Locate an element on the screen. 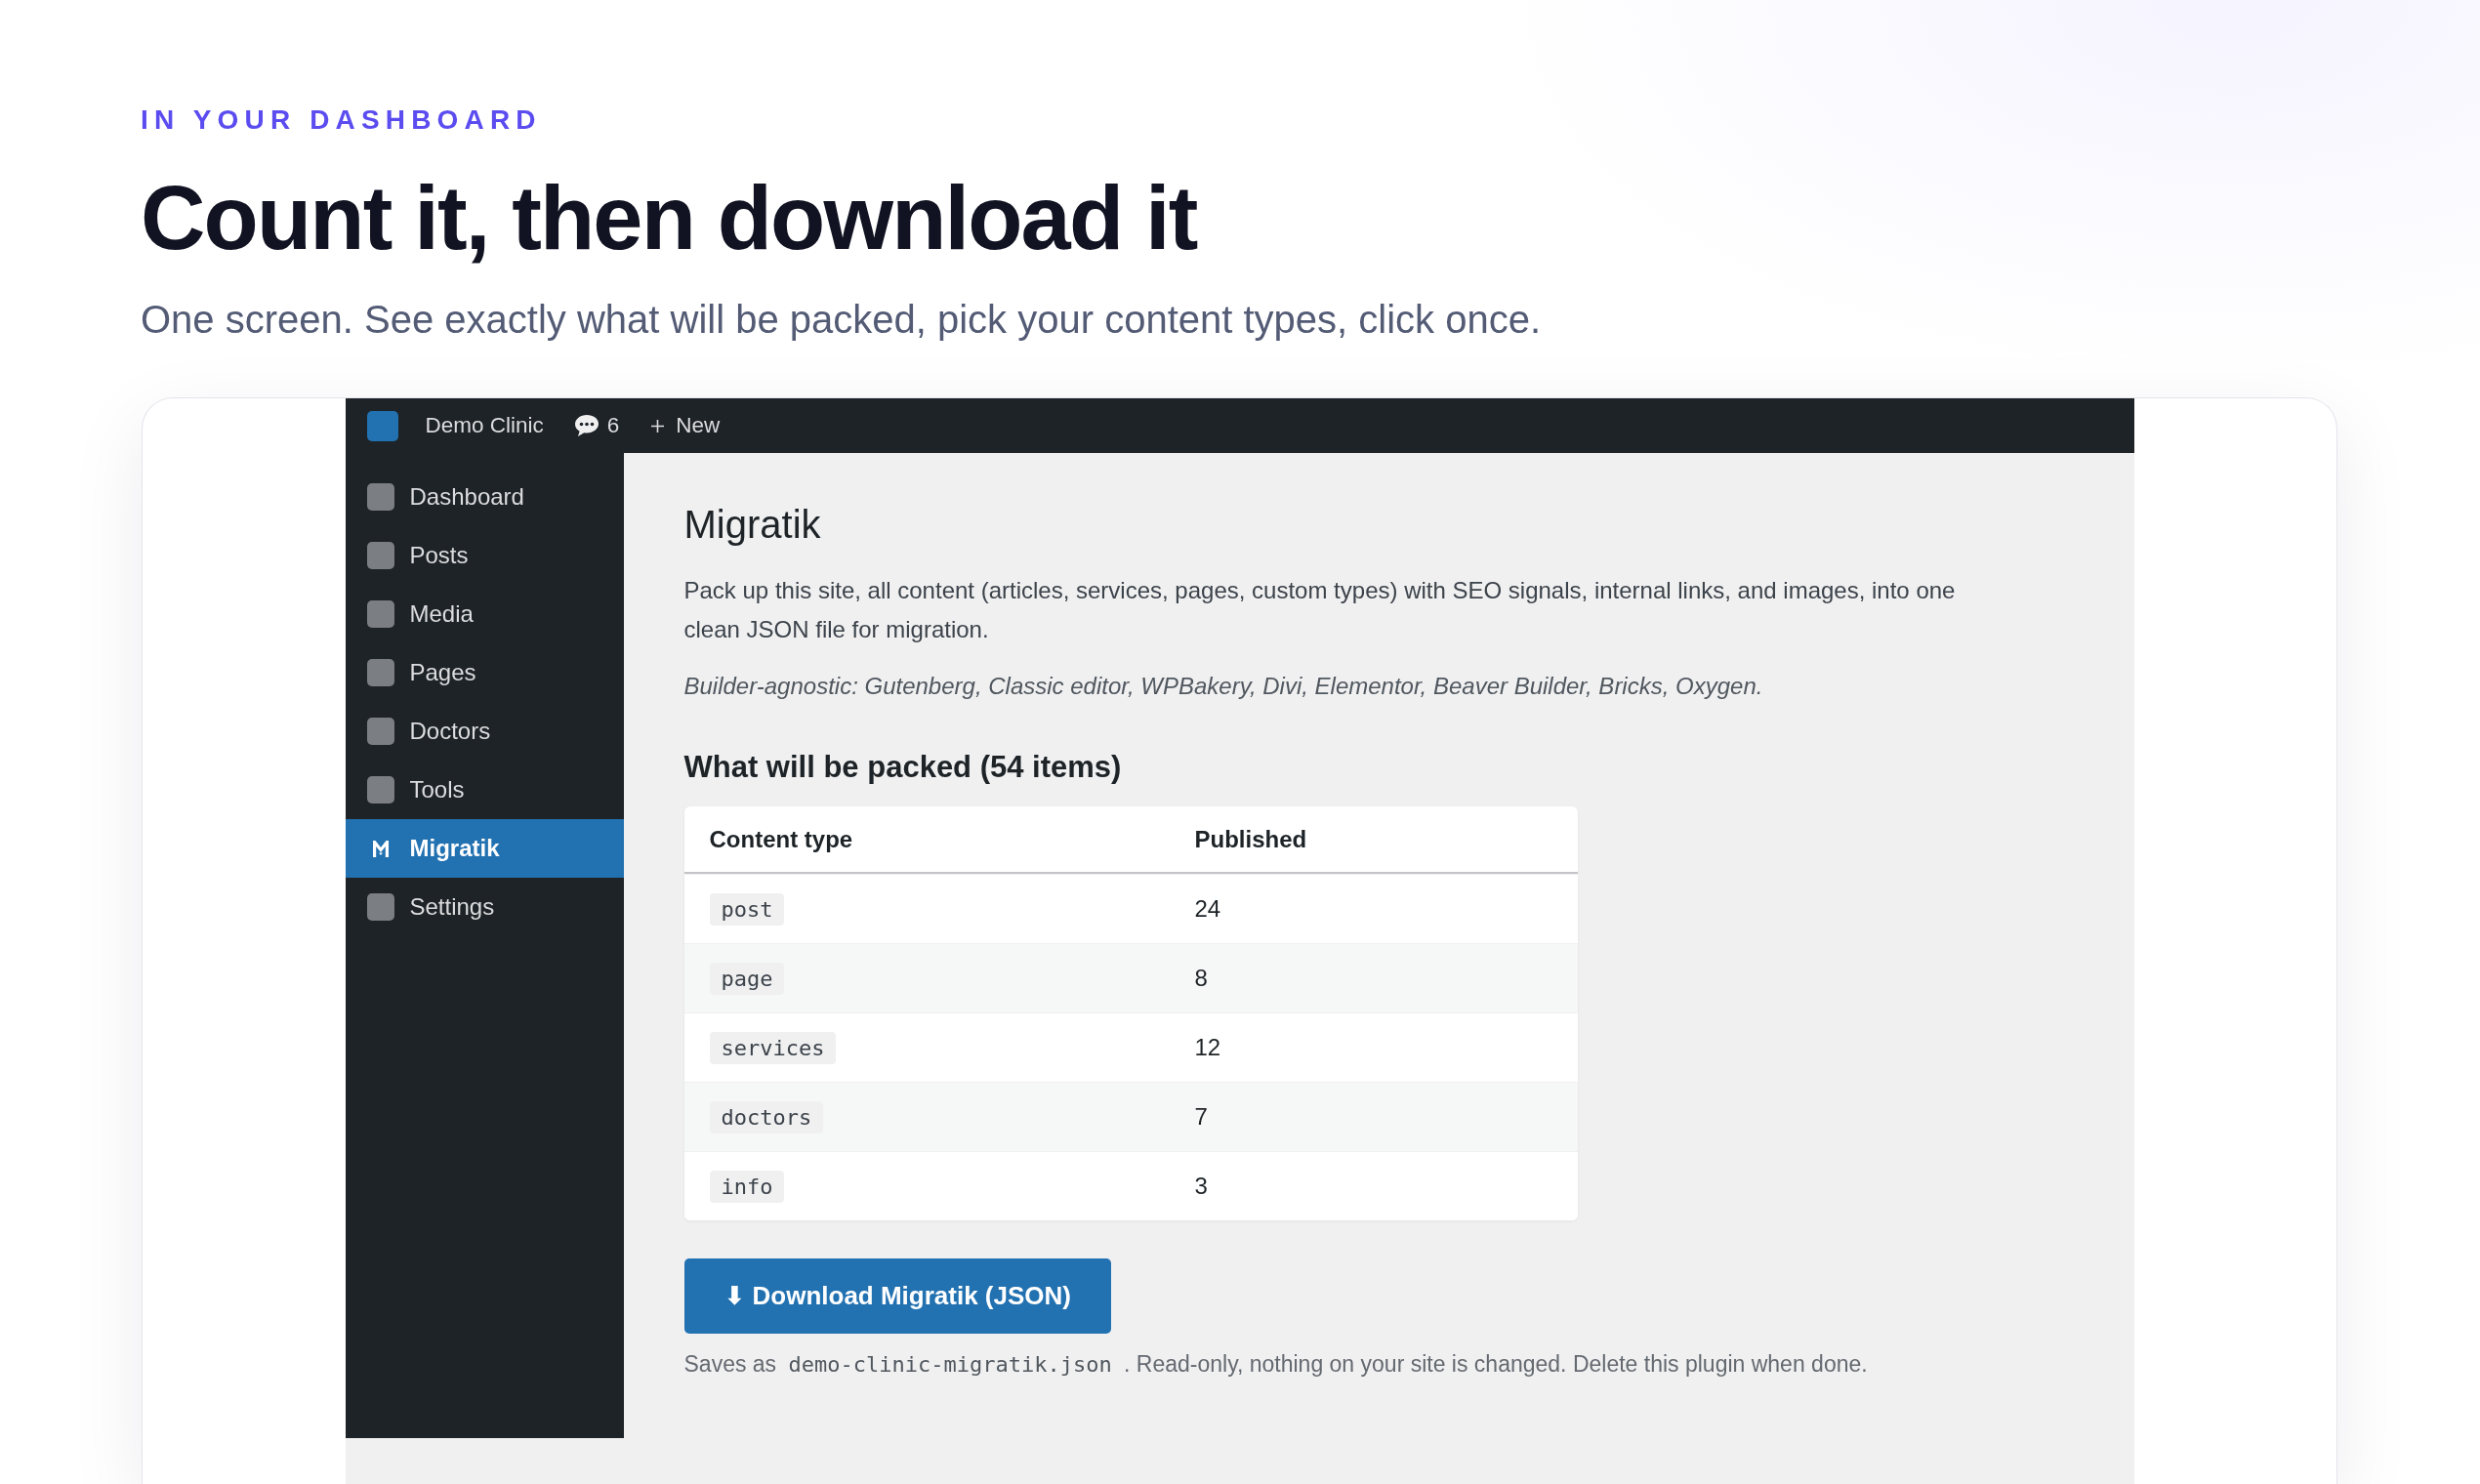 Image resolution: width=2480 pixels, height=1484 pixels. speech-bubble-icon is located at coordinates (586, 426).